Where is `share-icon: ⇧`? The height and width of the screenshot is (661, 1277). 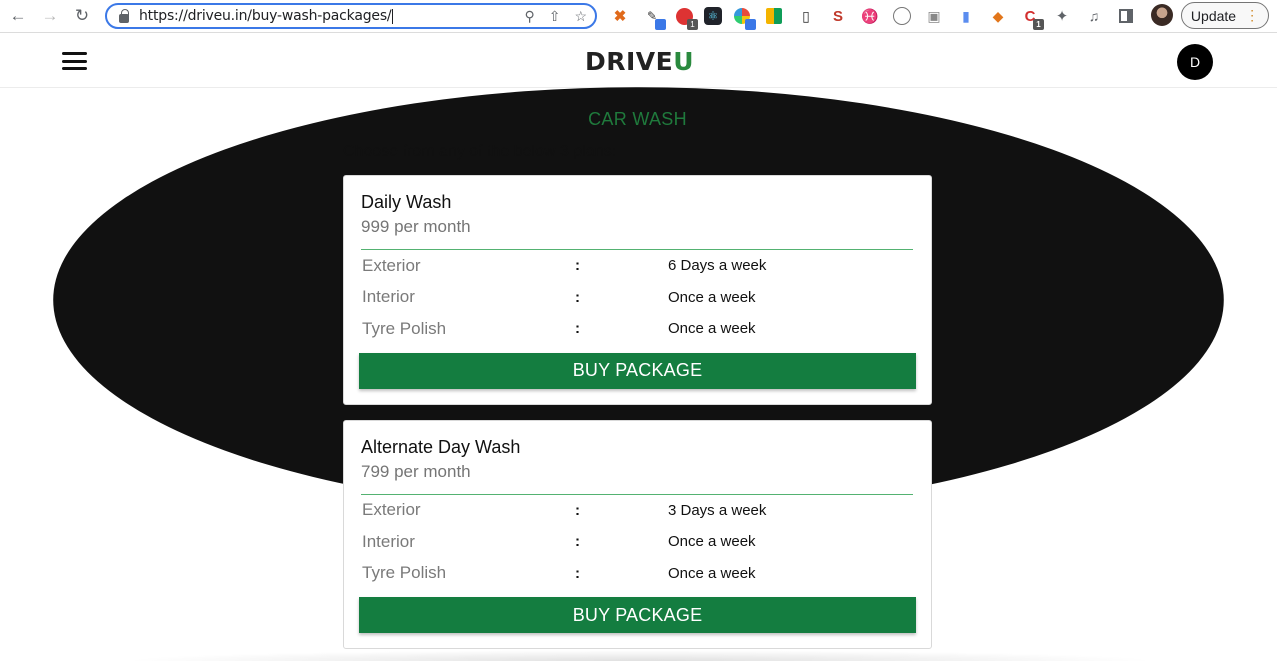 share-icon: ⇧ is located at coordinates (555, 16).